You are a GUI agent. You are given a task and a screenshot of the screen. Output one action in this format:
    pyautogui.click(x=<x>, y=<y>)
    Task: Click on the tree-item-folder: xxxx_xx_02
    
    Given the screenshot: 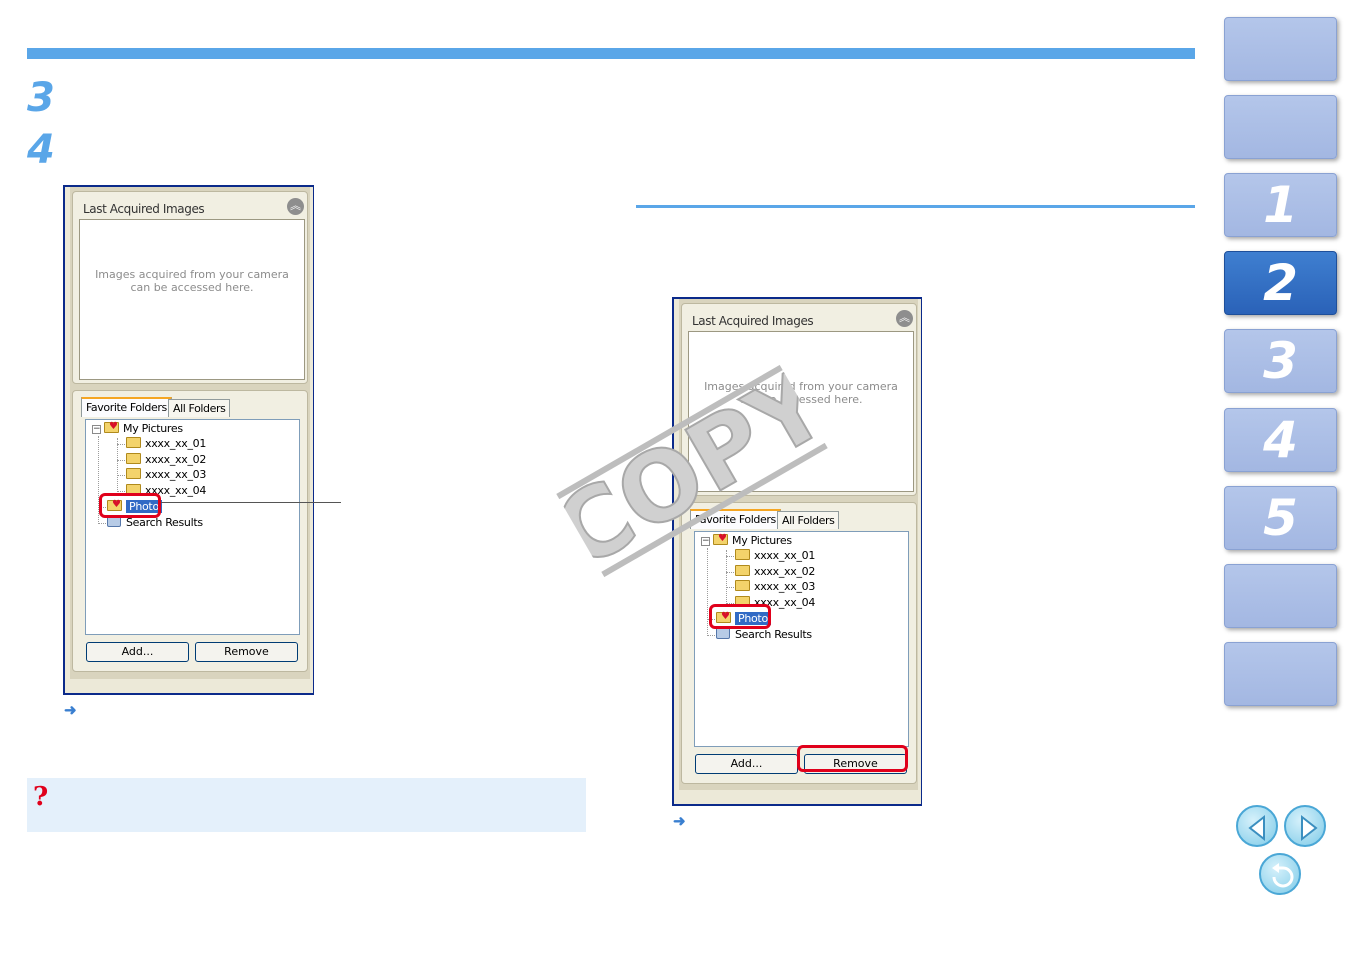 What is the action you would take?
    pyautogui.click(x=166, y=459)
    